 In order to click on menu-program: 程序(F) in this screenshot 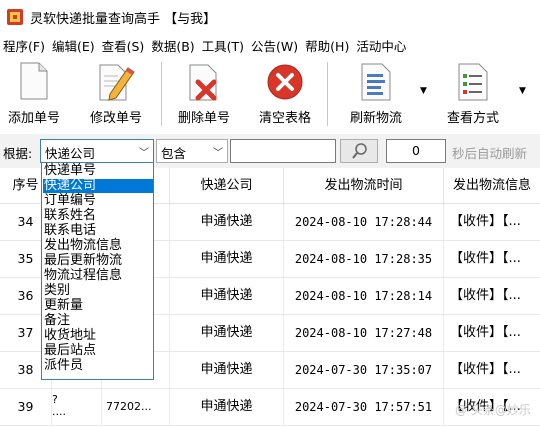, I will do `click(24, 45)`.